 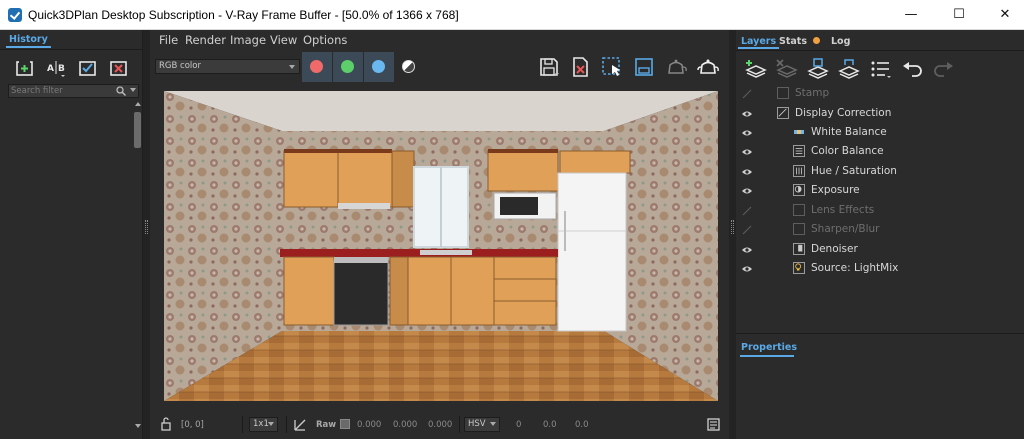 What do you see at coordinates (326, 425) in the screenshot?
I see `raw-label: Raw` at bounding box center [326, 425].